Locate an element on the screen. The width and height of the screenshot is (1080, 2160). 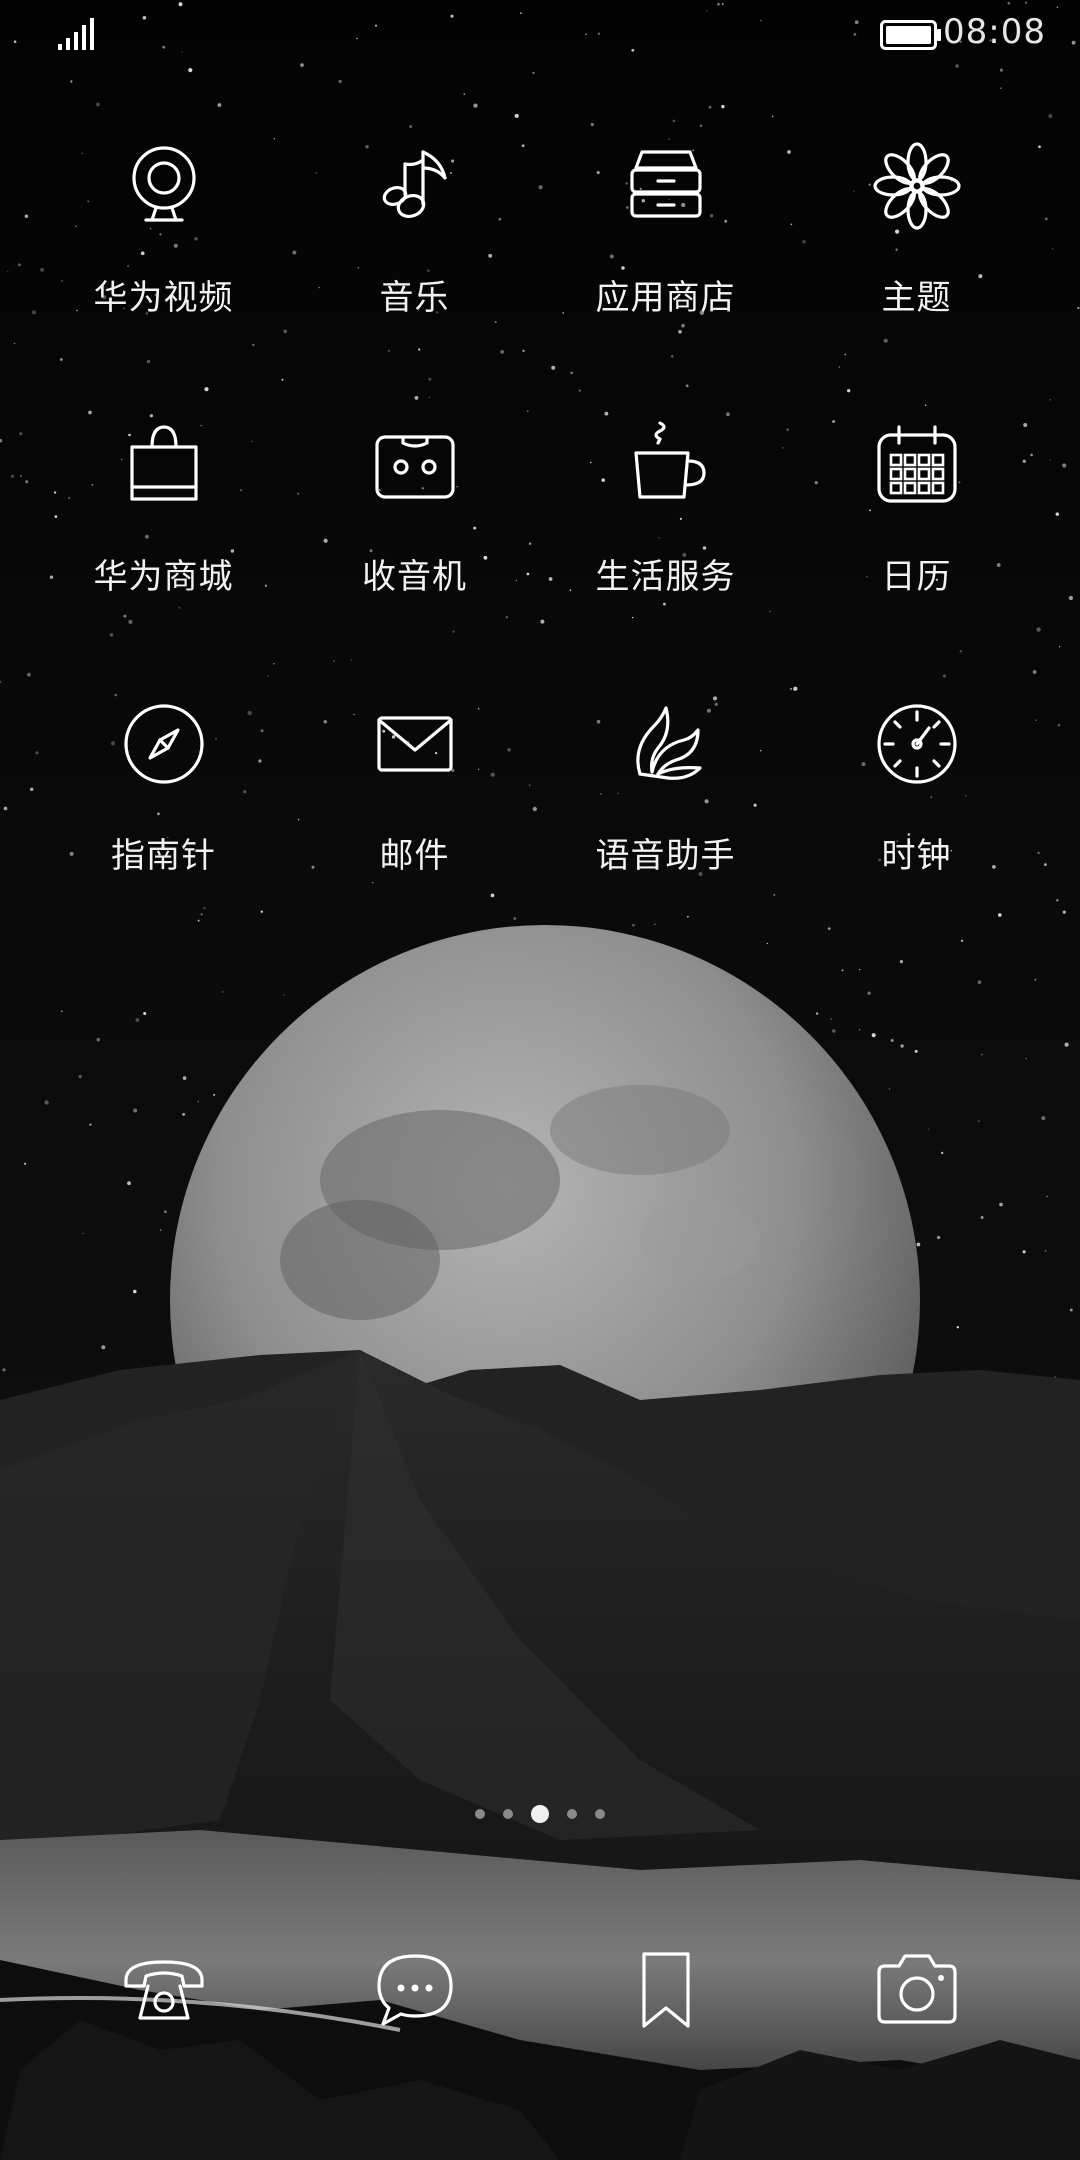
clock-icon is located at coordinates (917, 744).